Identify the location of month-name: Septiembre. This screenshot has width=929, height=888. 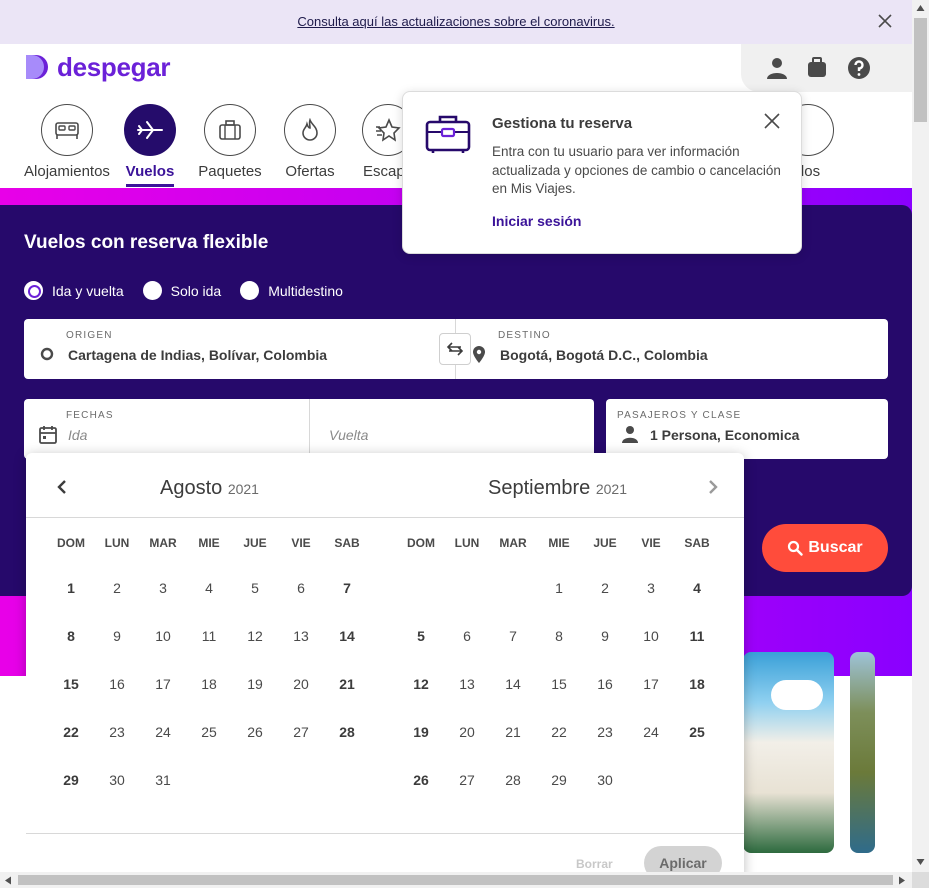
(539, 488).